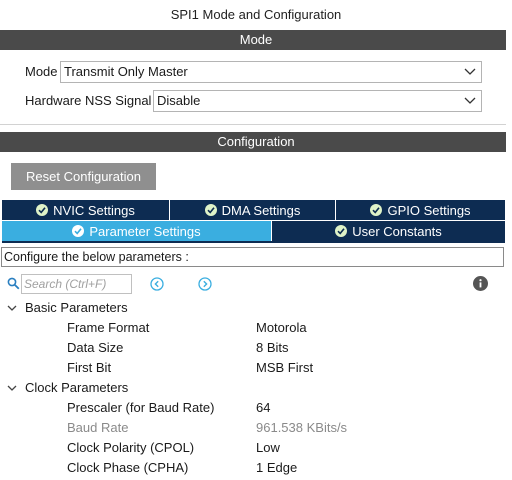  I want to click on tab-underline, so click(253, 242).